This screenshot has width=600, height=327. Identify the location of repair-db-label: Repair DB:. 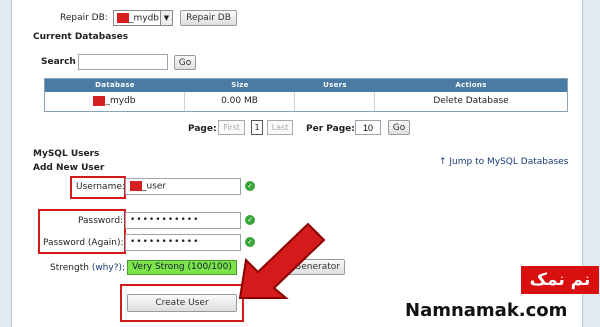
(84, 18).